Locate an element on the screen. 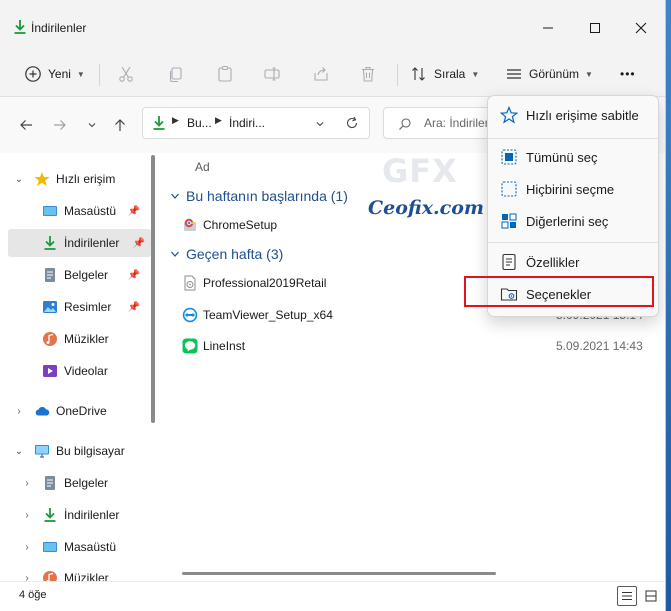 This screenshot has width=671, height=611. up-button is located at coordinates (120, 125).